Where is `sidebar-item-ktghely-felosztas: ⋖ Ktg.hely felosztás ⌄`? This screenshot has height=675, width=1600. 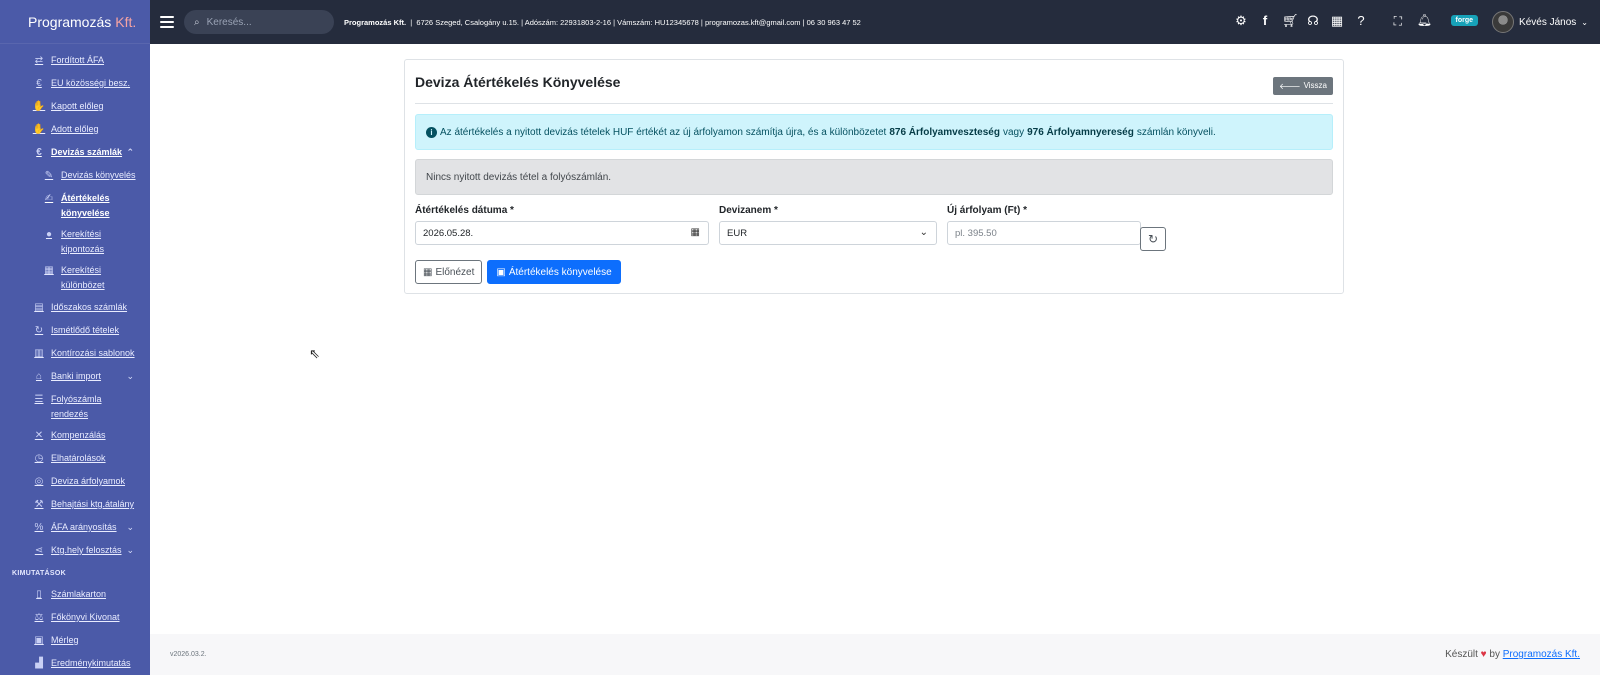
sidebar-item-ktghely-felosztas: ⋖ Ktg.hely felosztás ⌄ is located at coordinates (75, 550).